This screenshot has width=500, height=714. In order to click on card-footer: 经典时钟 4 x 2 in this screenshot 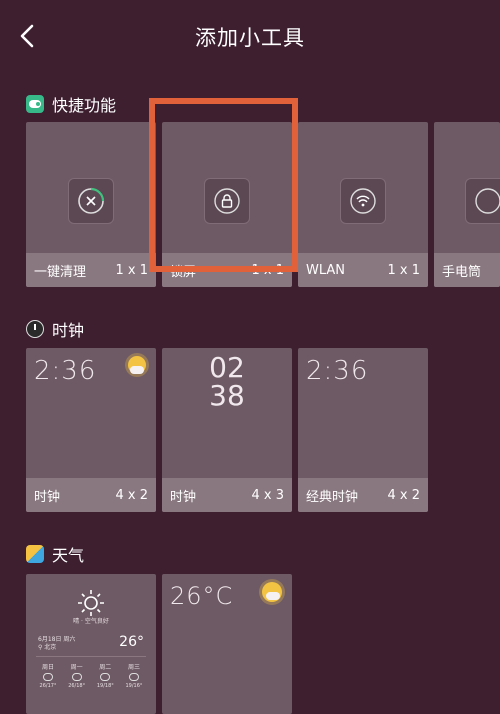, I will do `click(363, 495)`.